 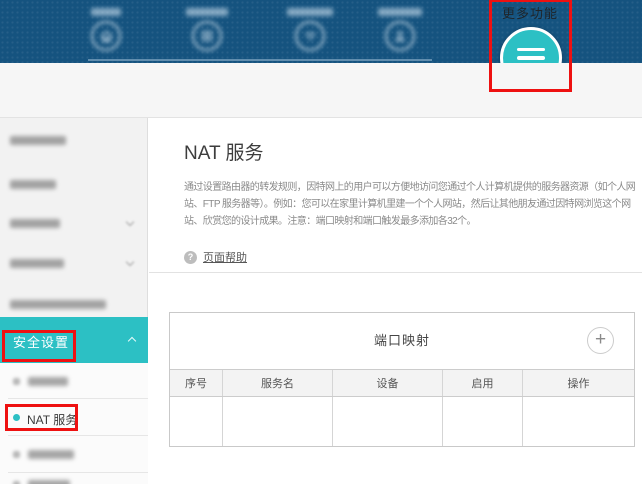 I want to click on column-header-action: 操作, so click(x=578, y=384).